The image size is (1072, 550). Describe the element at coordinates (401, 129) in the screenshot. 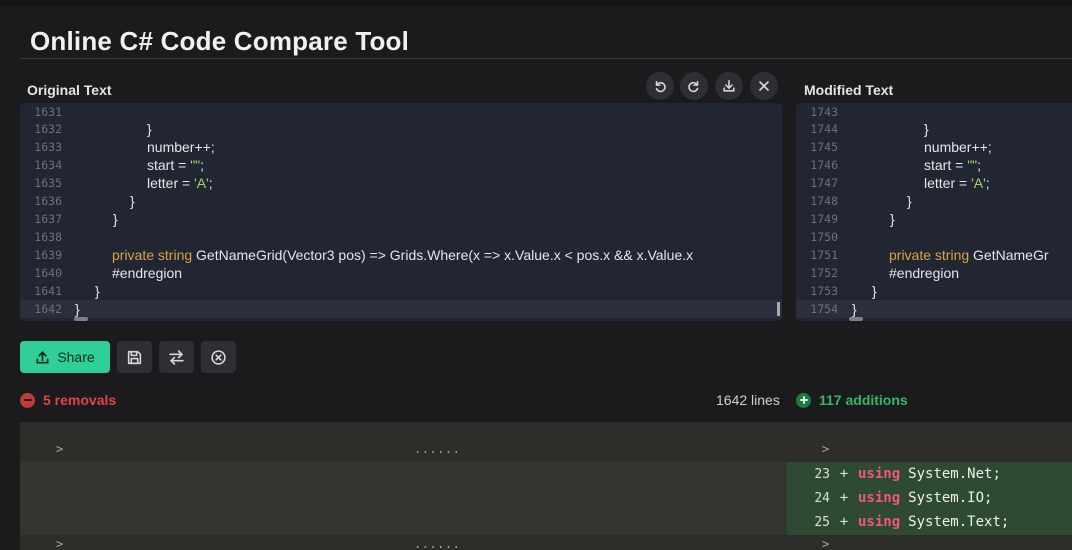

I see `editor-line: 1632}` at that location.